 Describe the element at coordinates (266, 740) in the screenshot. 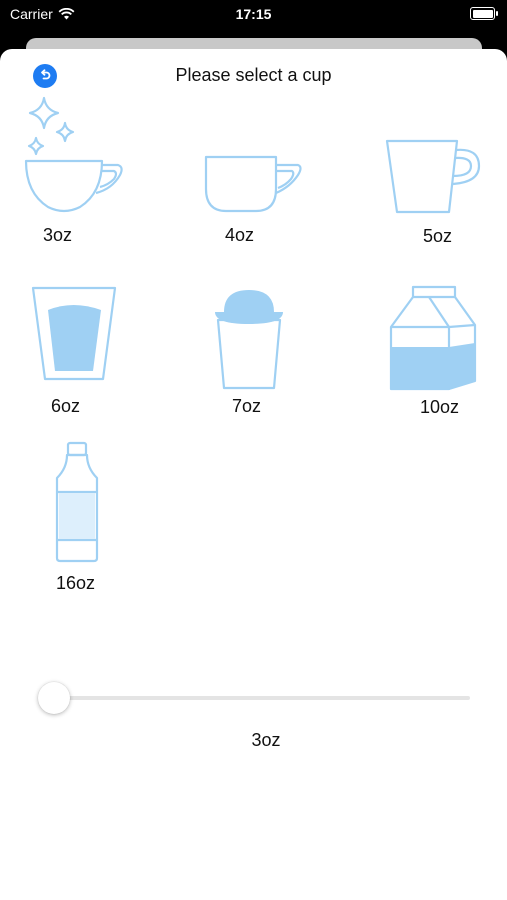

I see `slider-value-label: 3oz` at that location.